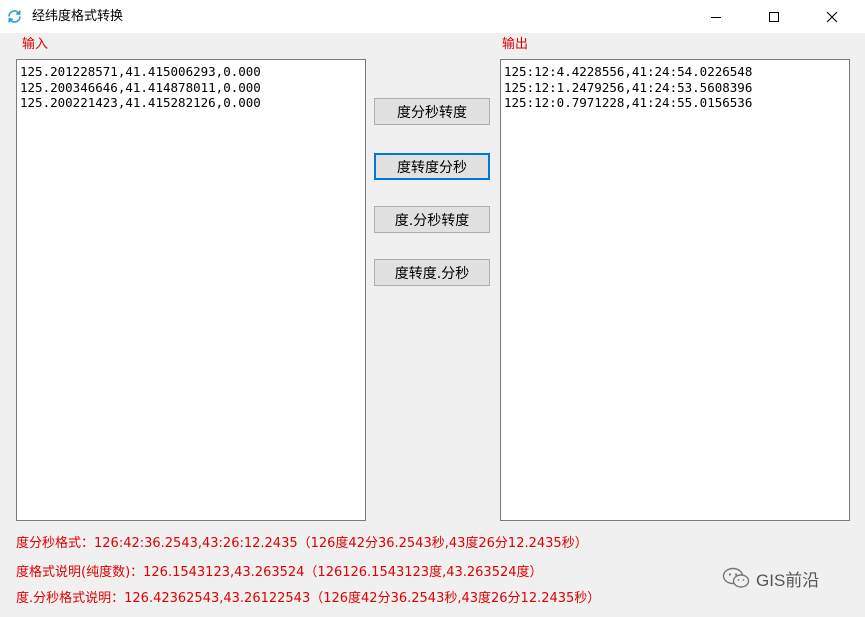 This screenshot has width=865, height=617. I want to click on dms-to-degree-button: 度分秒转度, so click(432, 111).